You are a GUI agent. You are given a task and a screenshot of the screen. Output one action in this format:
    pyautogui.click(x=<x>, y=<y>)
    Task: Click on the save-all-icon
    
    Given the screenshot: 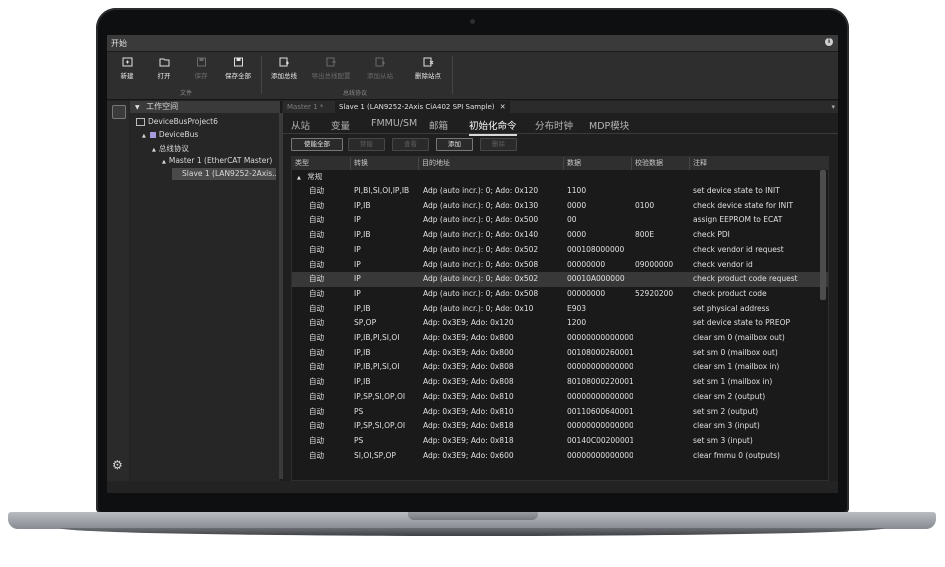 What is the action you would take?
    pyautogui.click(x=238, y=62)
    